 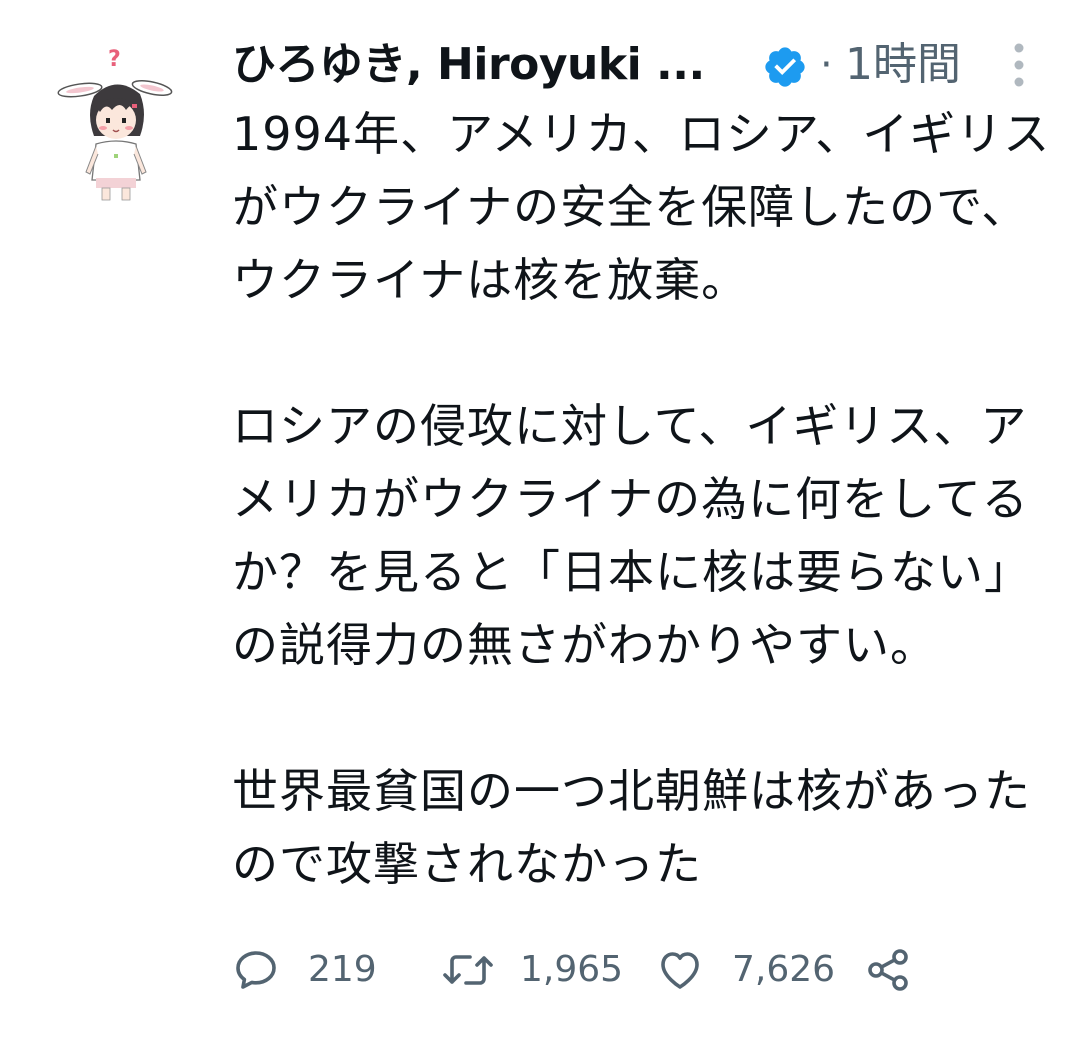 What do you see at coordinates (888, 970) in the screenshot?
I see `share-icon` at bounding box center [888, 970].